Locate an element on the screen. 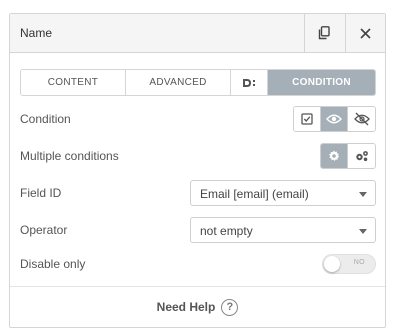 The image size is (397, 336). condition-show-button is located at coordinates (334, 119).